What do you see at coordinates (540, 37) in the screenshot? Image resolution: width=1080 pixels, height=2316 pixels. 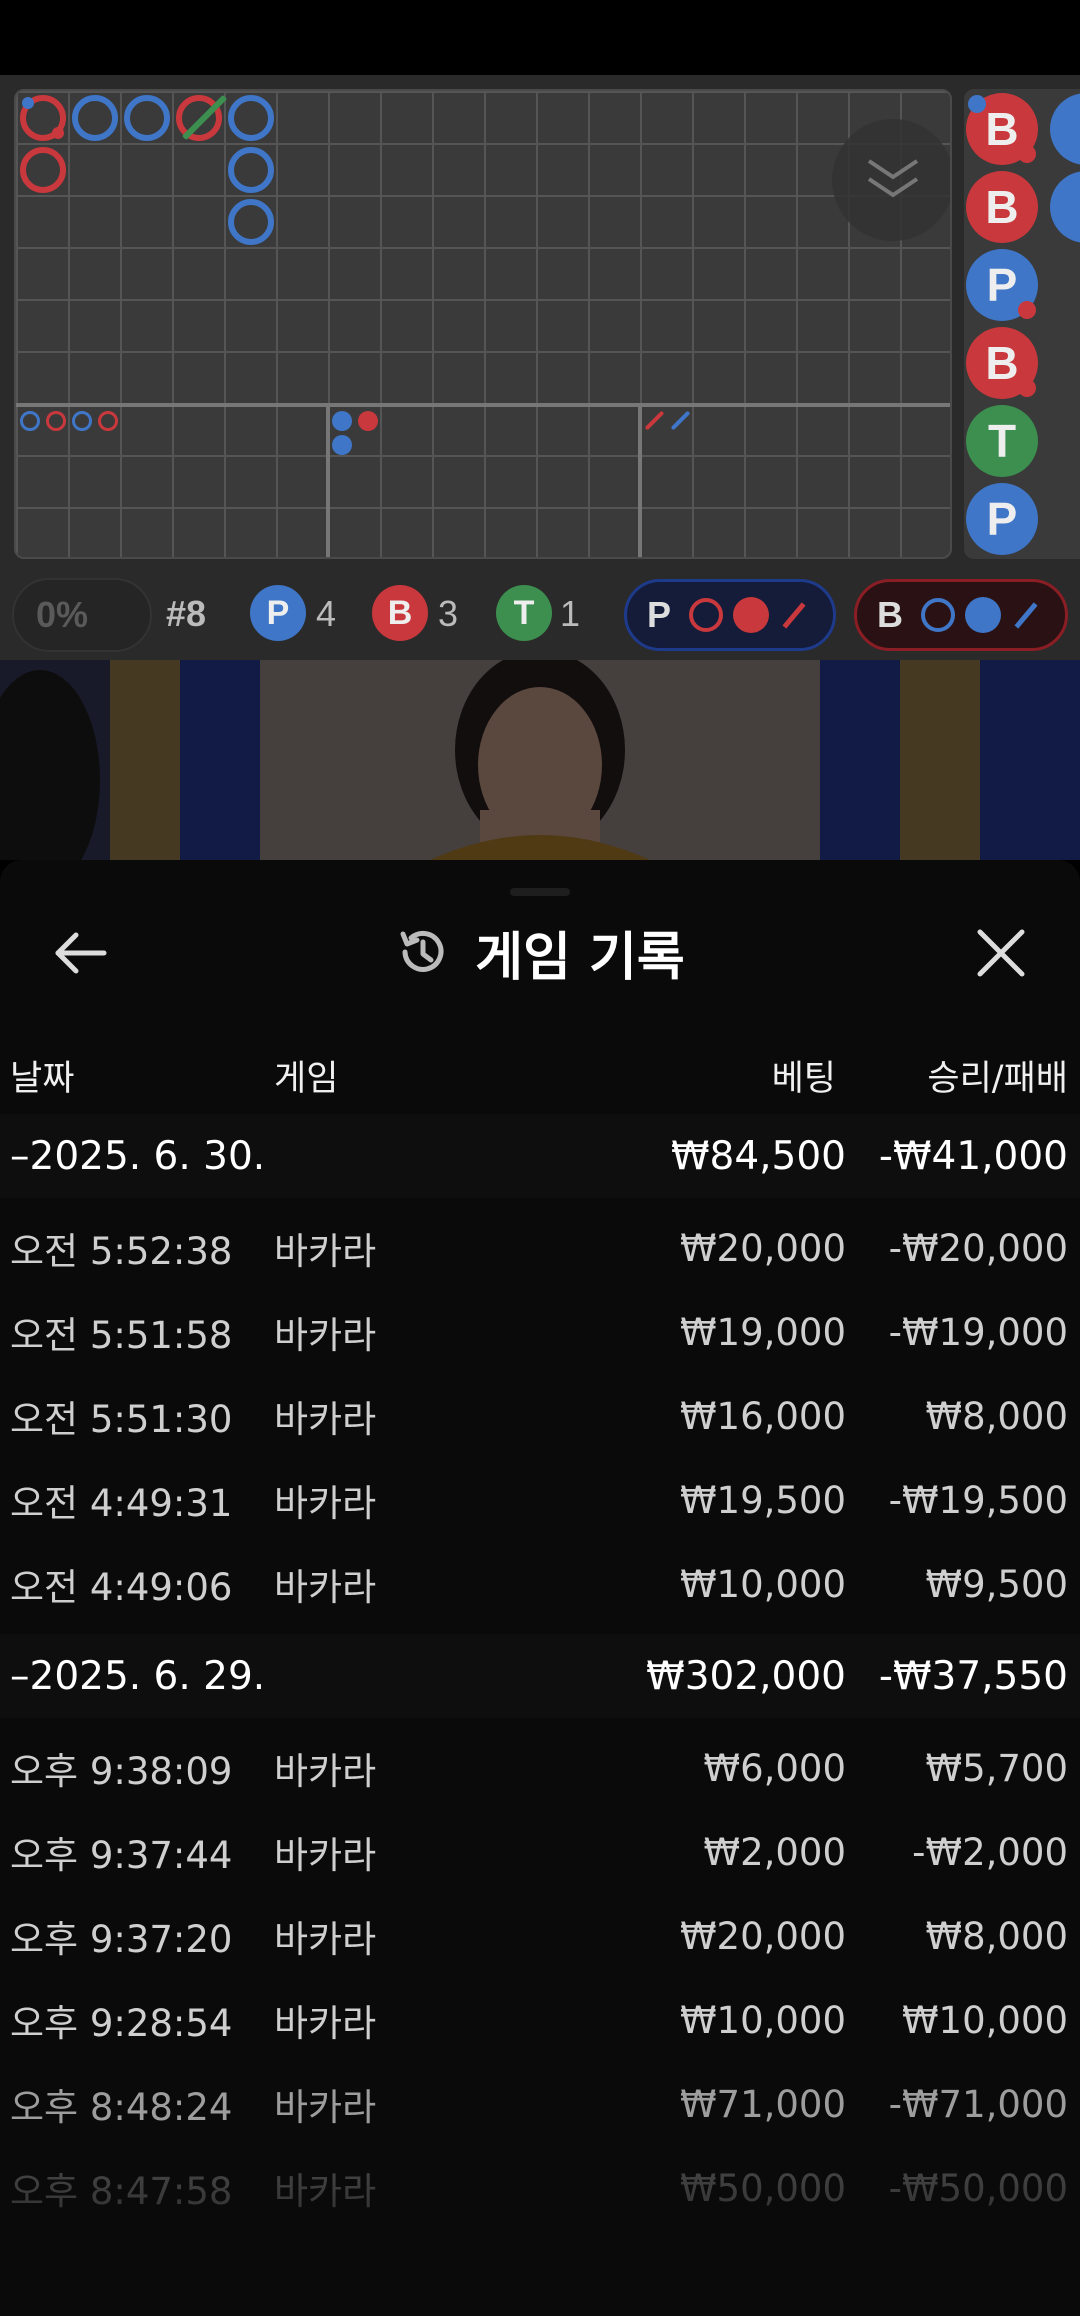 I see `status-bar` at bounding box center [540, 37].